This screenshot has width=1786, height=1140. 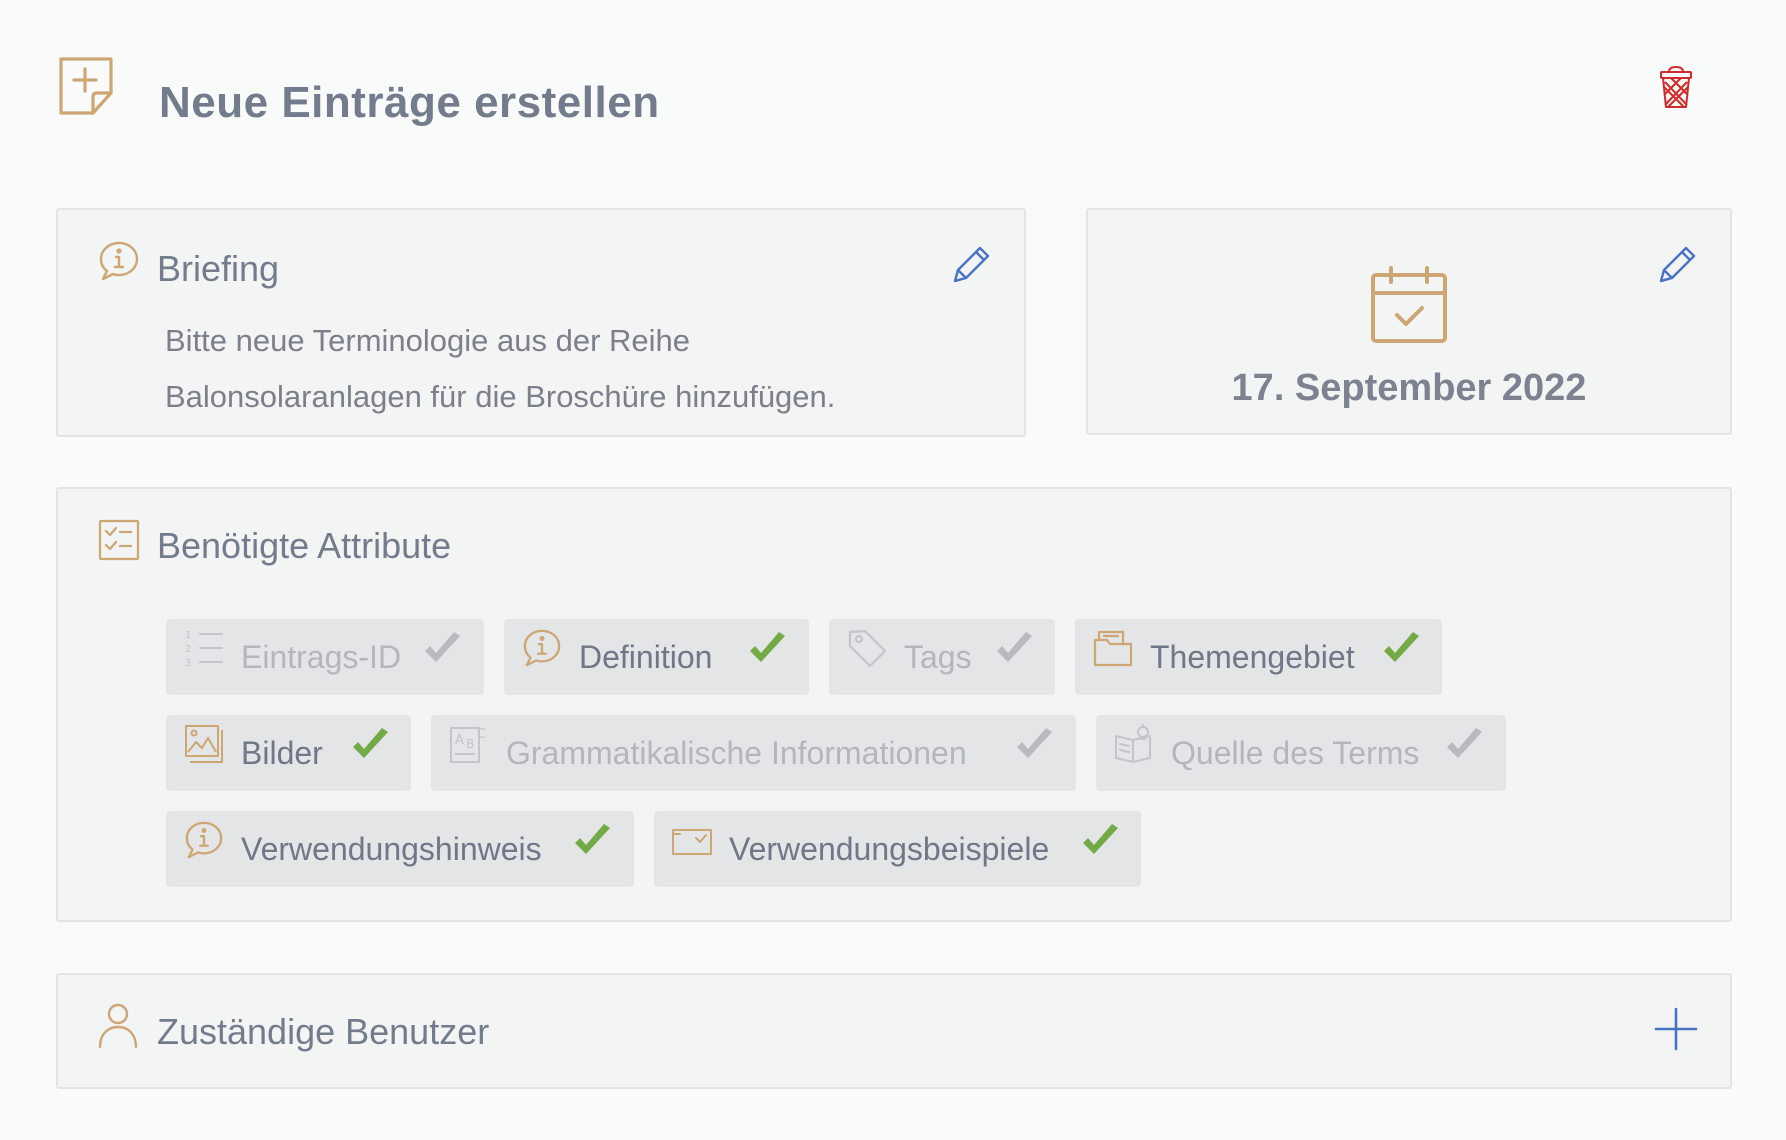 What do you see at coordinates (1409, 388) in the screenshot?
I see `deadline-date: 17. September 2022` at bounding box center [1409, 388].